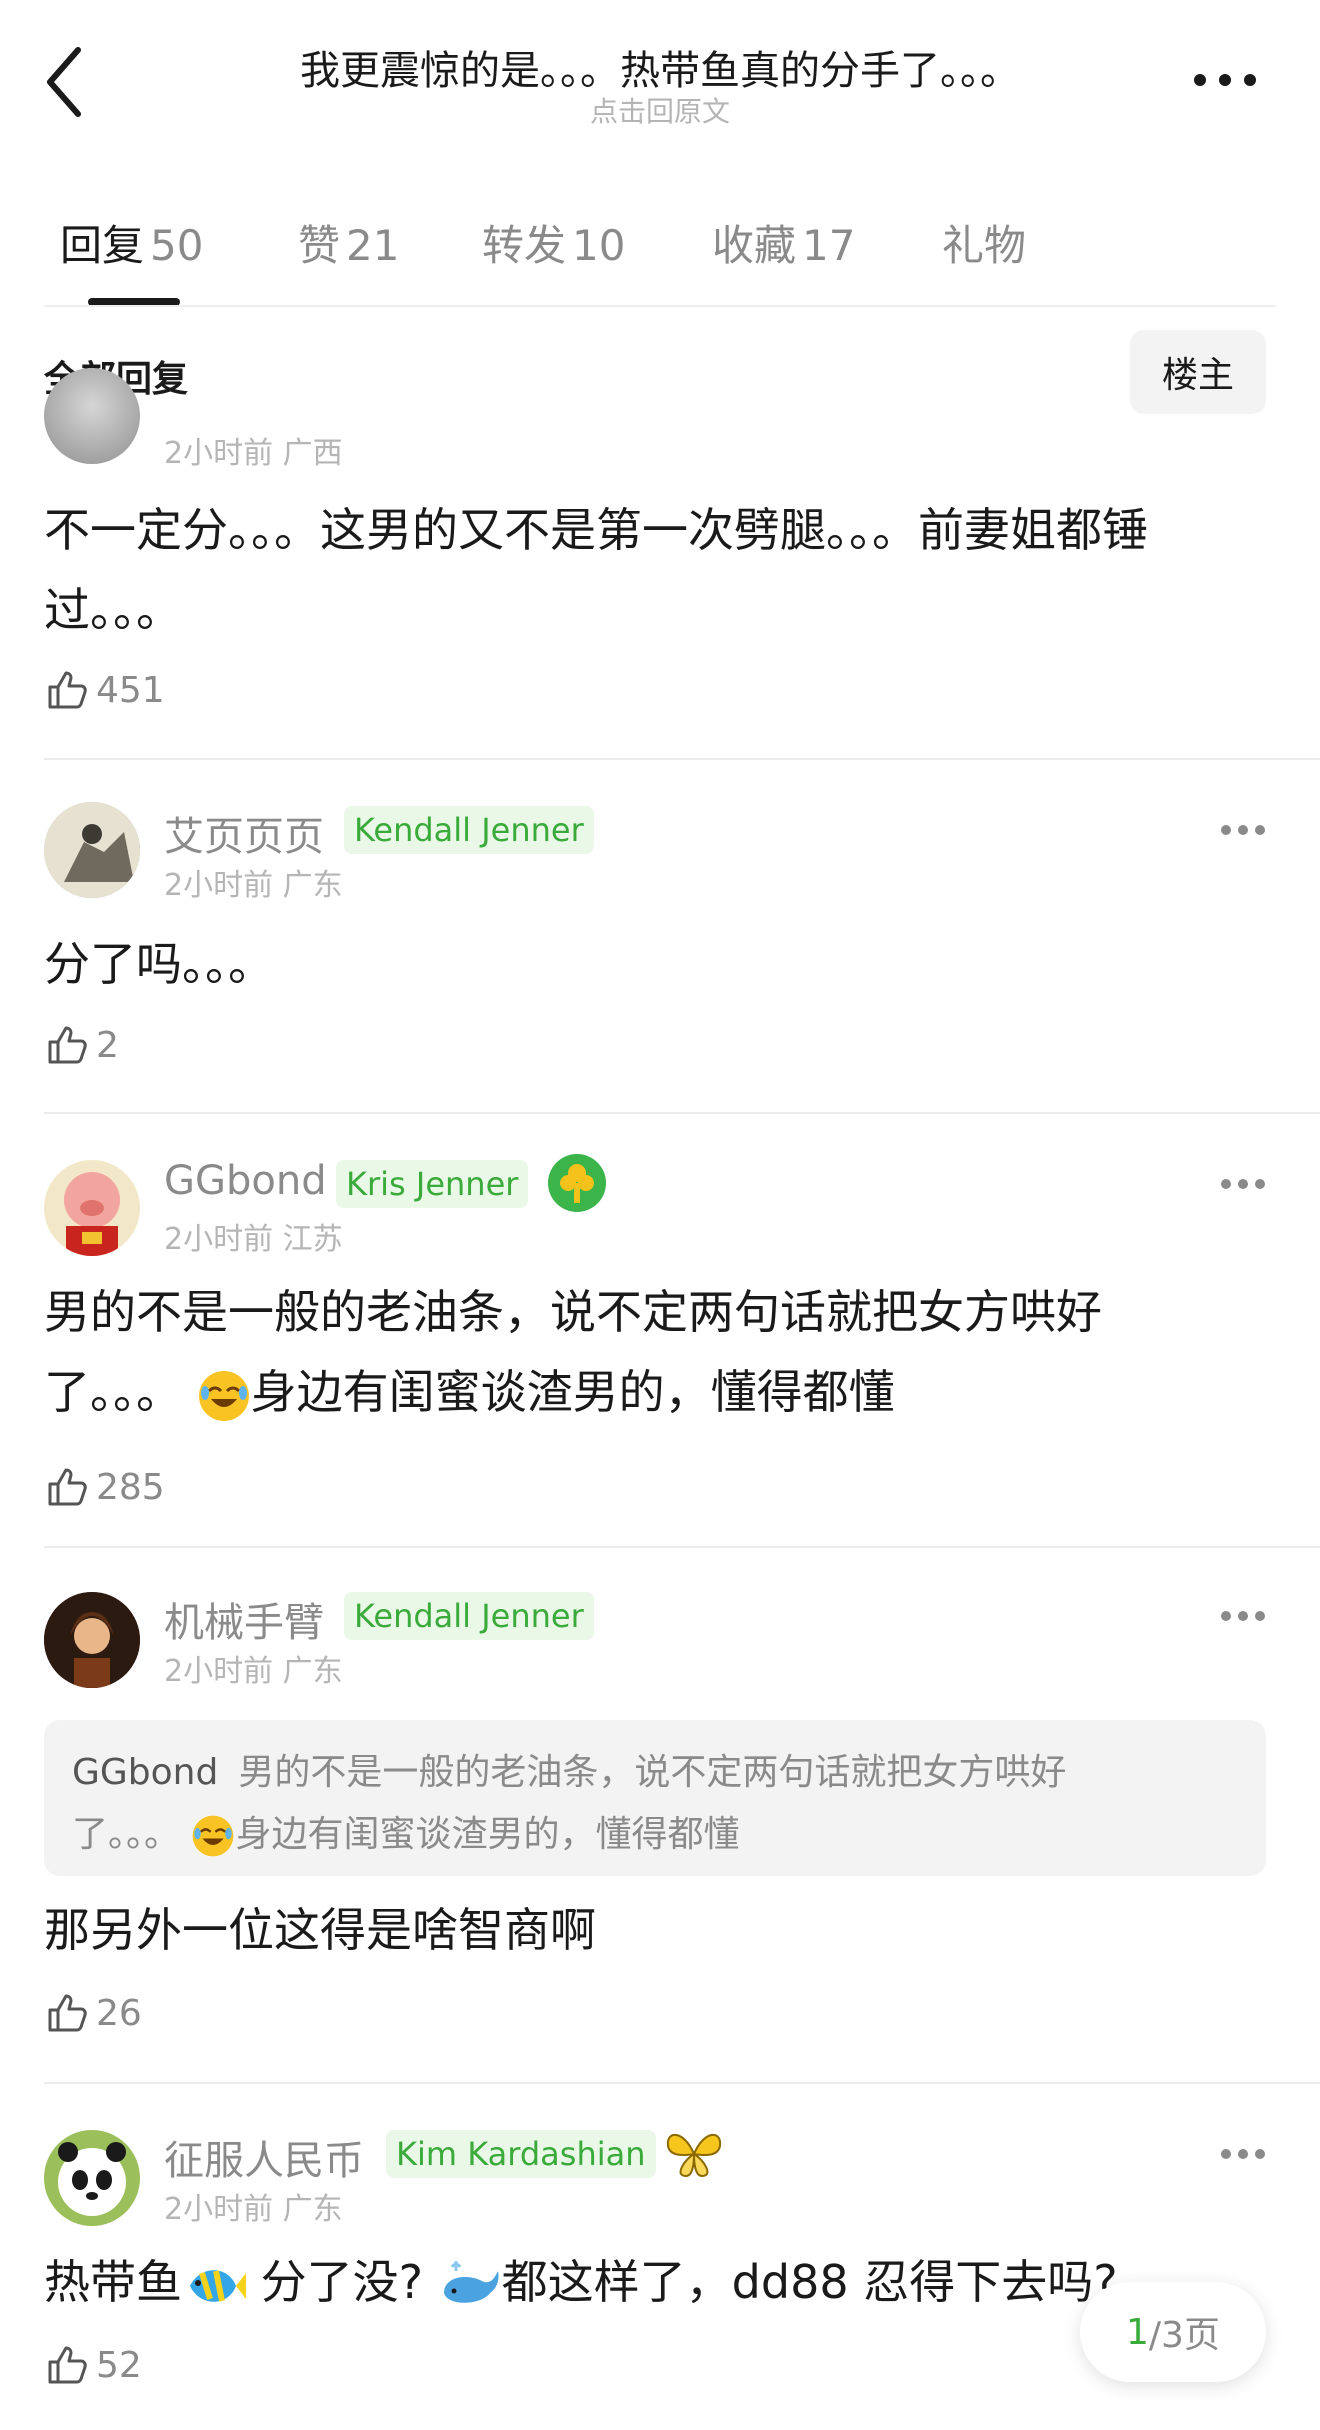 Image resolution: width=1320 pixels, height=2430 pixels. Describe the element at coordinates (253, 453) in the screenshot. I see `comment-meta: 2小时前 广西` at that location.